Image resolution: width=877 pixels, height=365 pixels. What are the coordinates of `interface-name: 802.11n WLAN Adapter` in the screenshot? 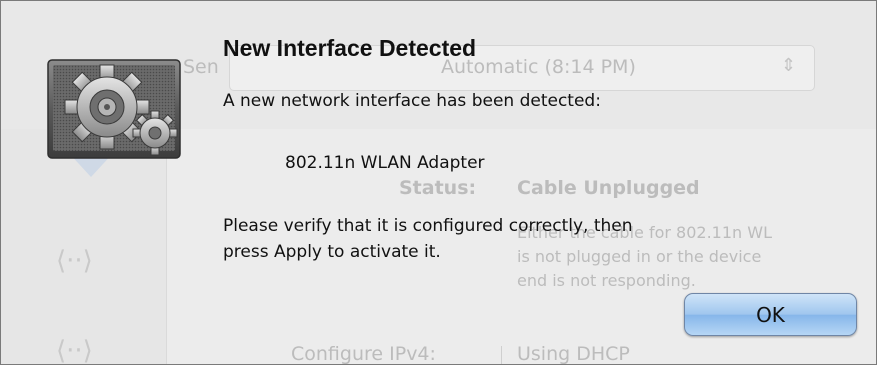 It's located at (385, 163).